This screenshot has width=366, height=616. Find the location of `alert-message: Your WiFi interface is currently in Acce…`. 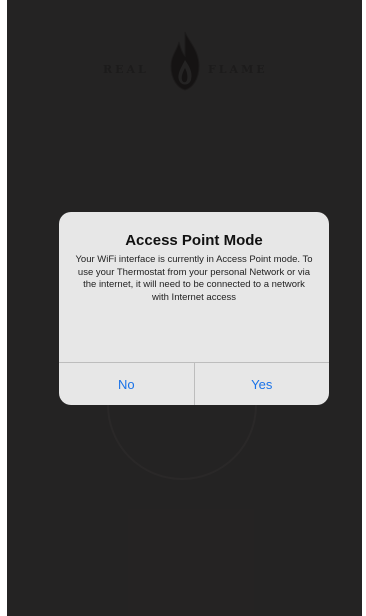

alert-message: Your WiFi interface is currently in Acce… is located at coordinates (194, 278).